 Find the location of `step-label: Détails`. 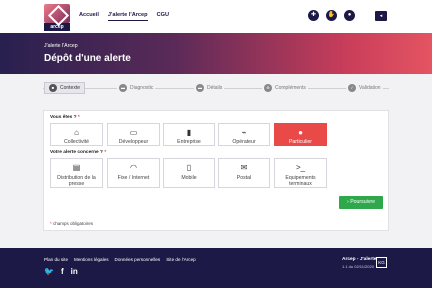

step-label: Détails is located at coordinates (215, 88).